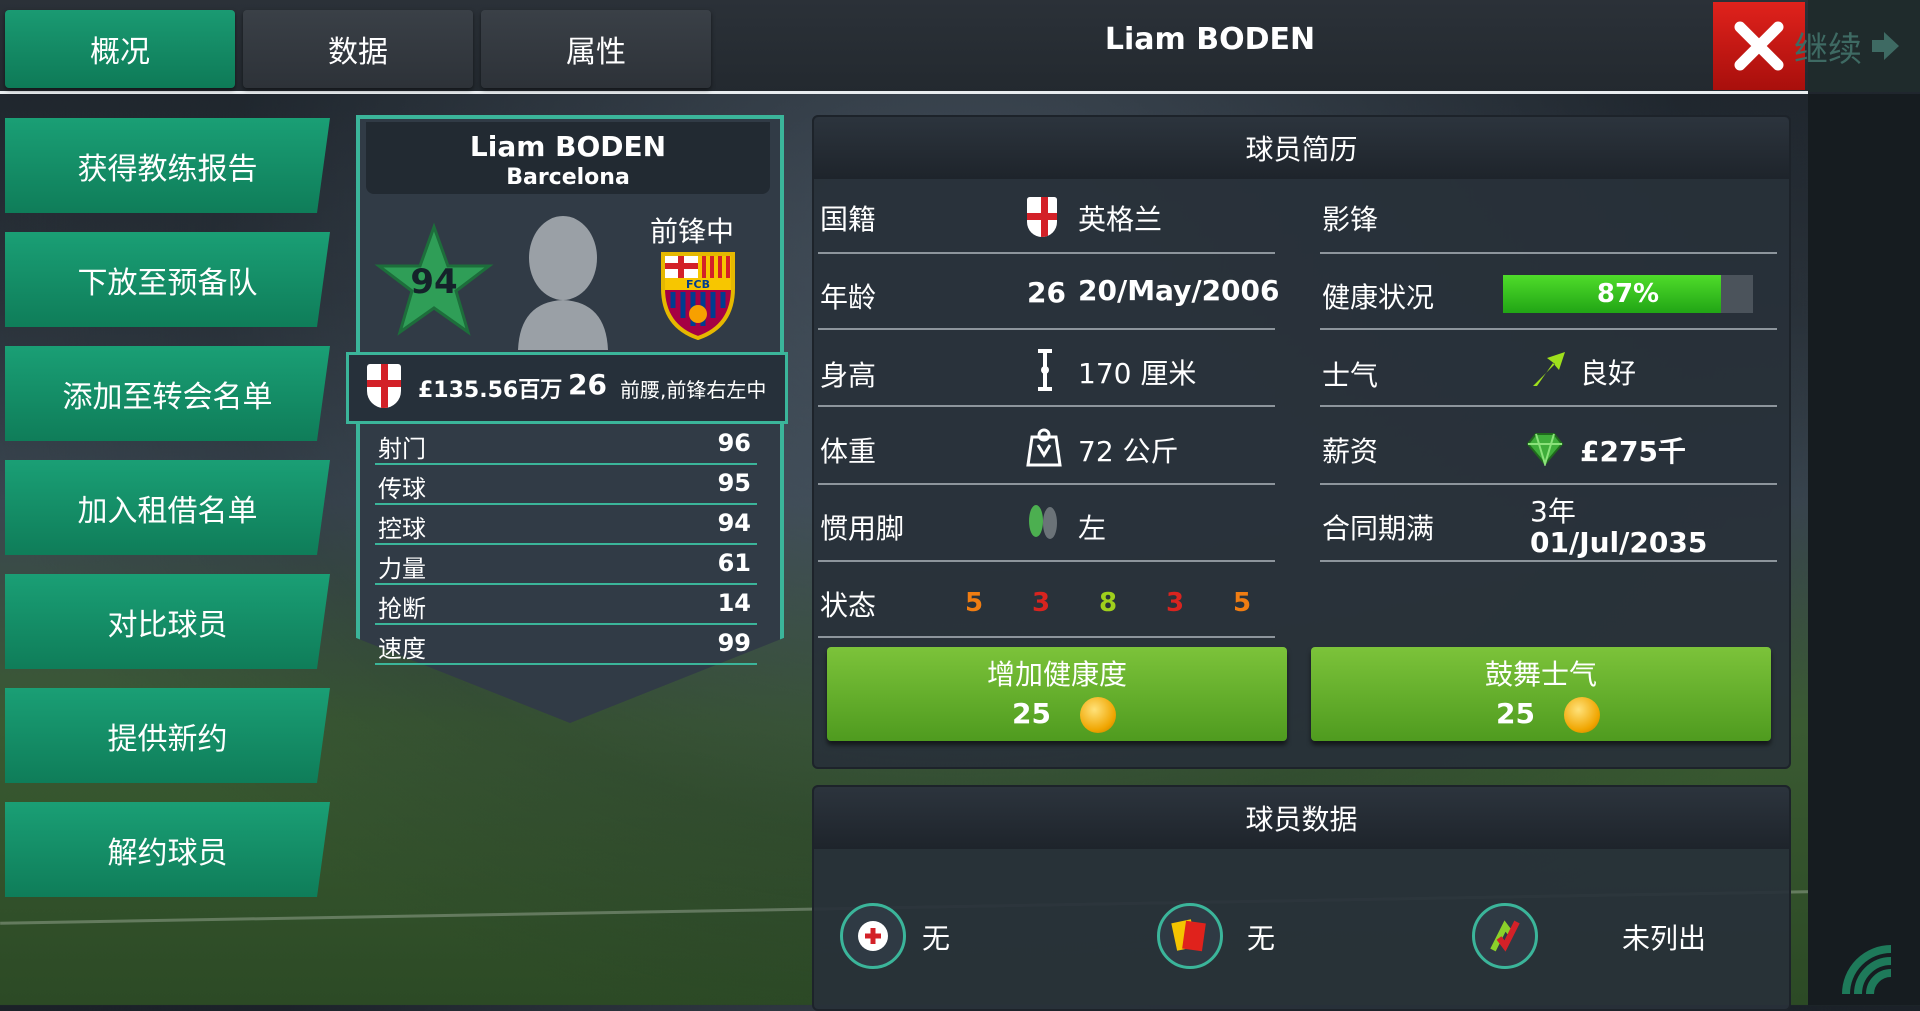 This screenshot has height=1011, width=1920. I want to click on close-button, so click(1759, 46).